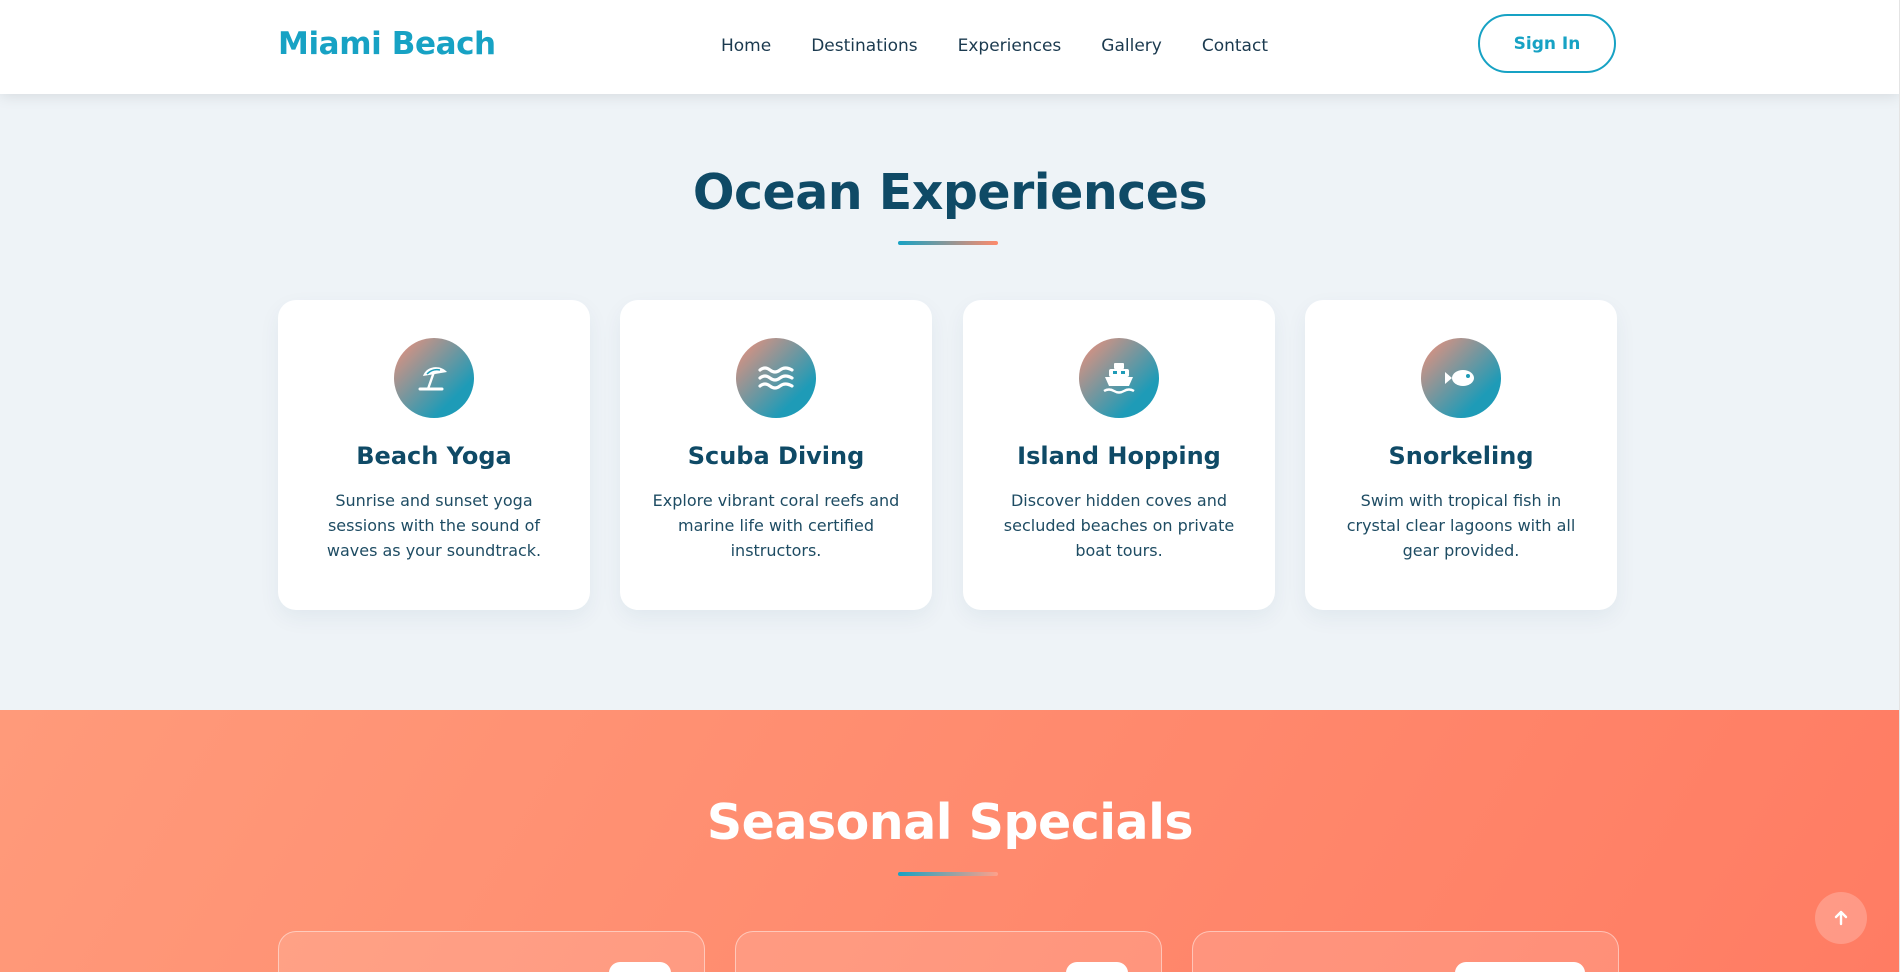 This screenshot has width=1900, height=972. I want to click on fish-icon, so click(1461, 378).